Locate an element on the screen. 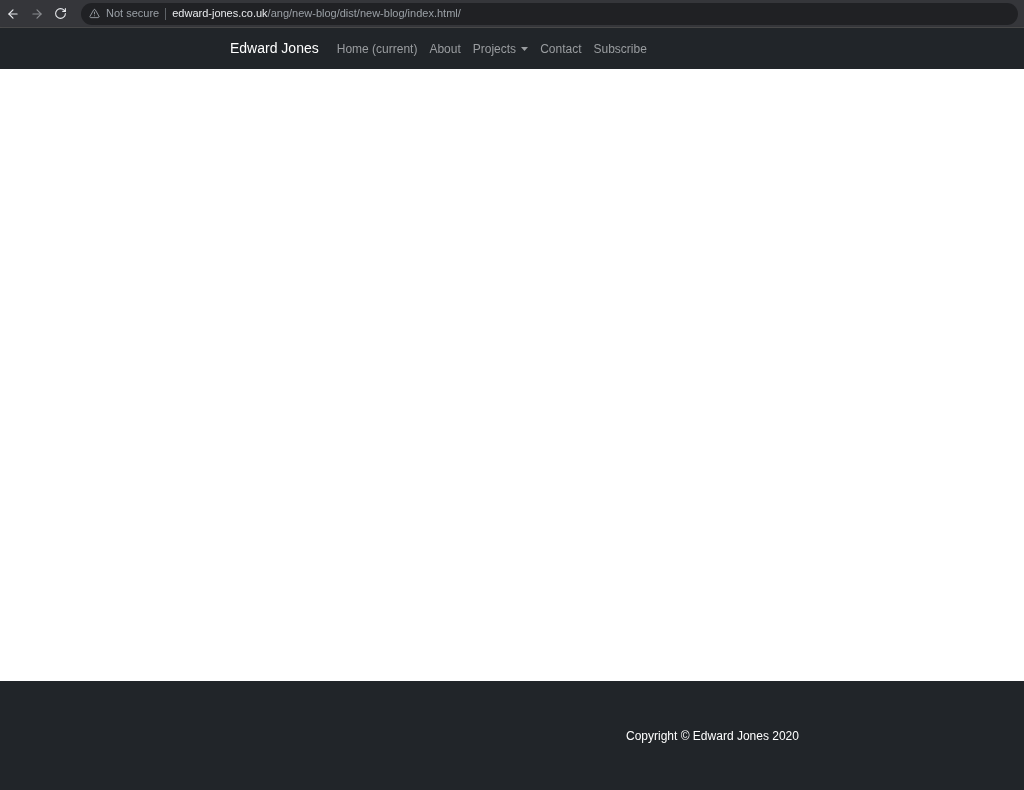 The height and width of the screenshot is (790, 1024). security-label: Not secure is located at coordinates (133, 14).